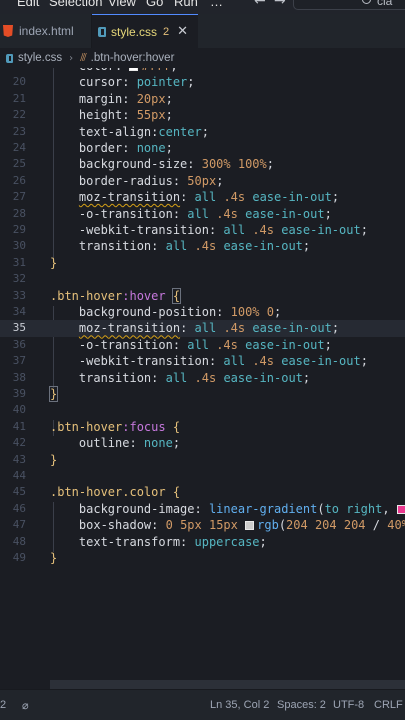 The width and height of the screenshot is (405, 720). I want to click on line-number: 21, so click(19, 98).